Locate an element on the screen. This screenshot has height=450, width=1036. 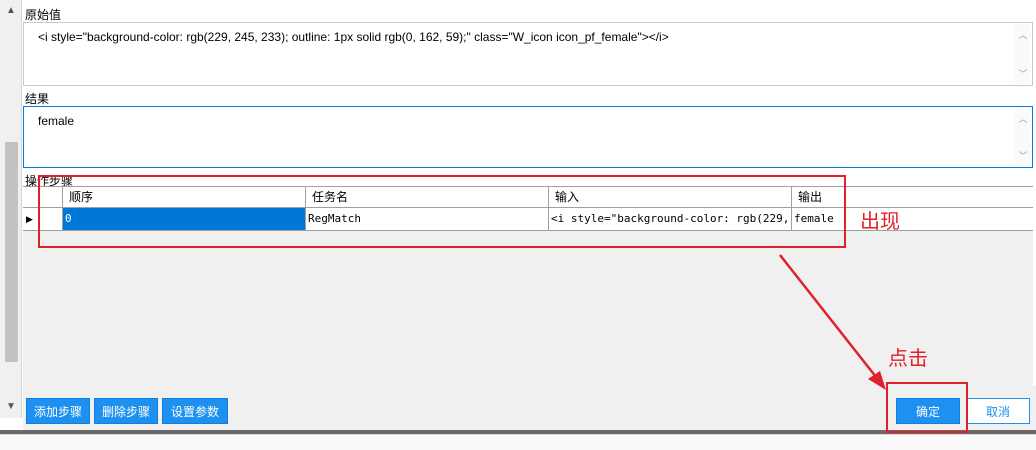
annotation-arrow-icon is located at coordinates (832, 322).